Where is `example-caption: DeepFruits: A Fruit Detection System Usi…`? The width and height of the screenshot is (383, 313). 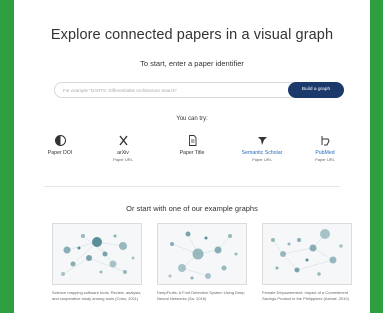
example-caption: DeepFruits: A Fruit Detection System Usi… is located at coordinates (202, 295).